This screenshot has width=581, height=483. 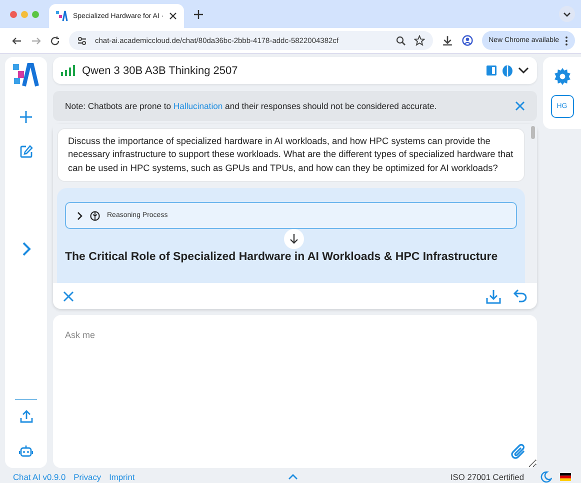 I want to click on profile-icon, so click(x=467, y=40).